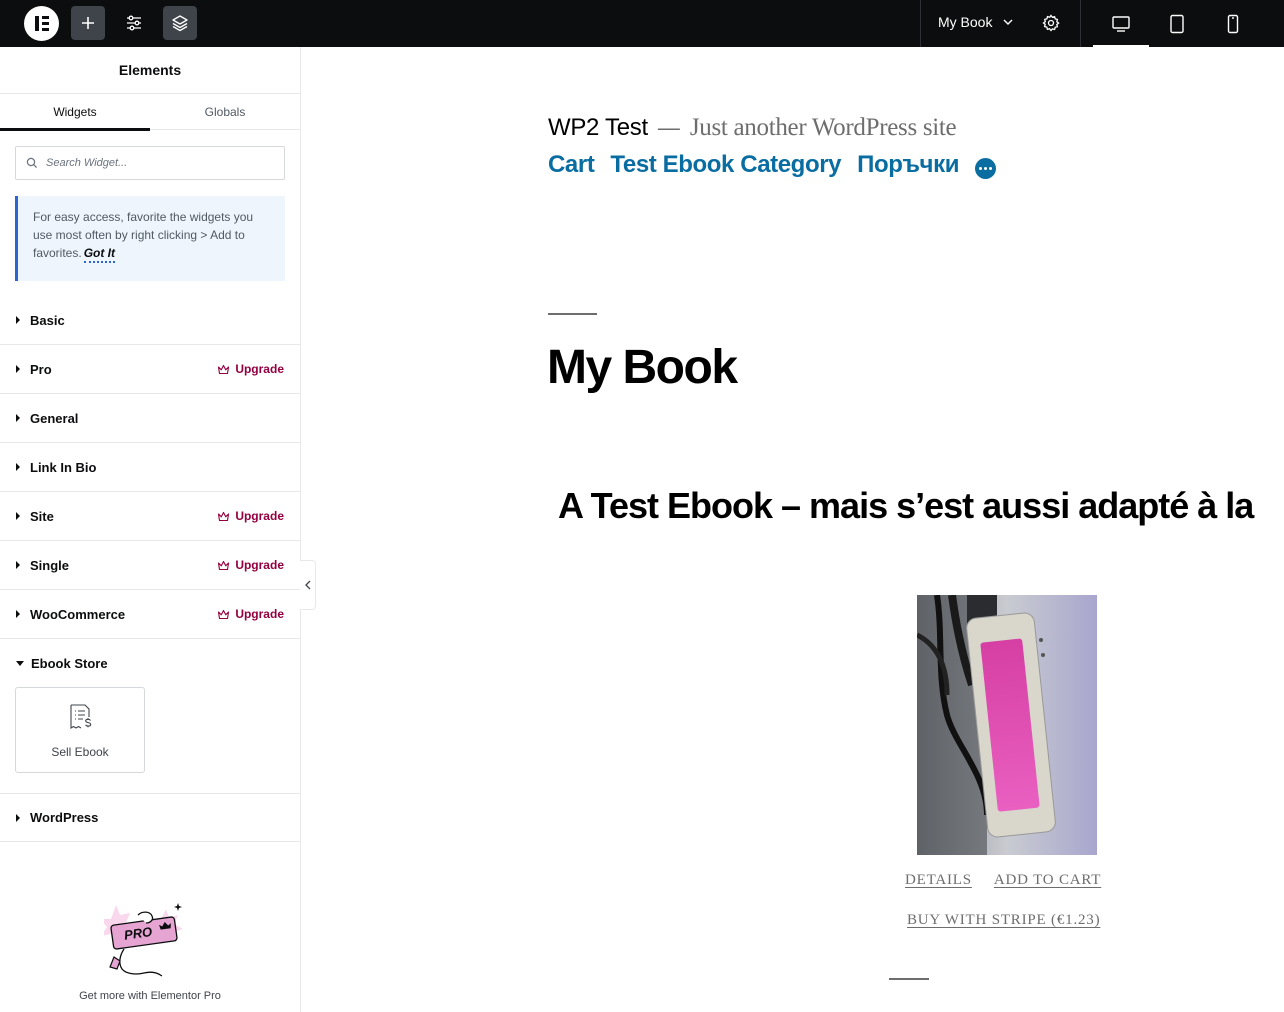 This screenshot has height=1012, width=1284. I want to click on page-name: My Book, so click(965, 22).